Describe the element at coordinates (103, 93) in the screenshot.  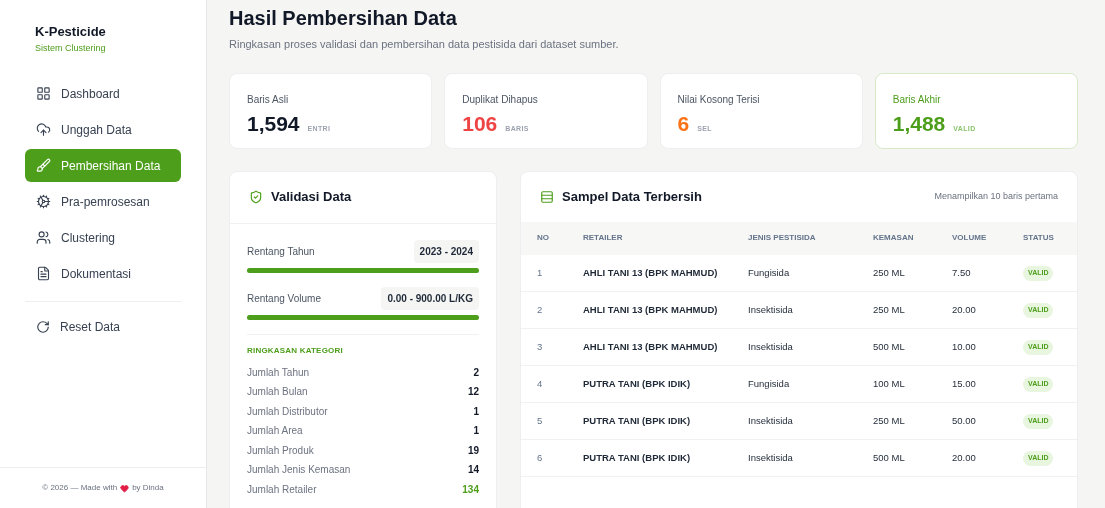
I see `nav-item: Dashboard` at that location.